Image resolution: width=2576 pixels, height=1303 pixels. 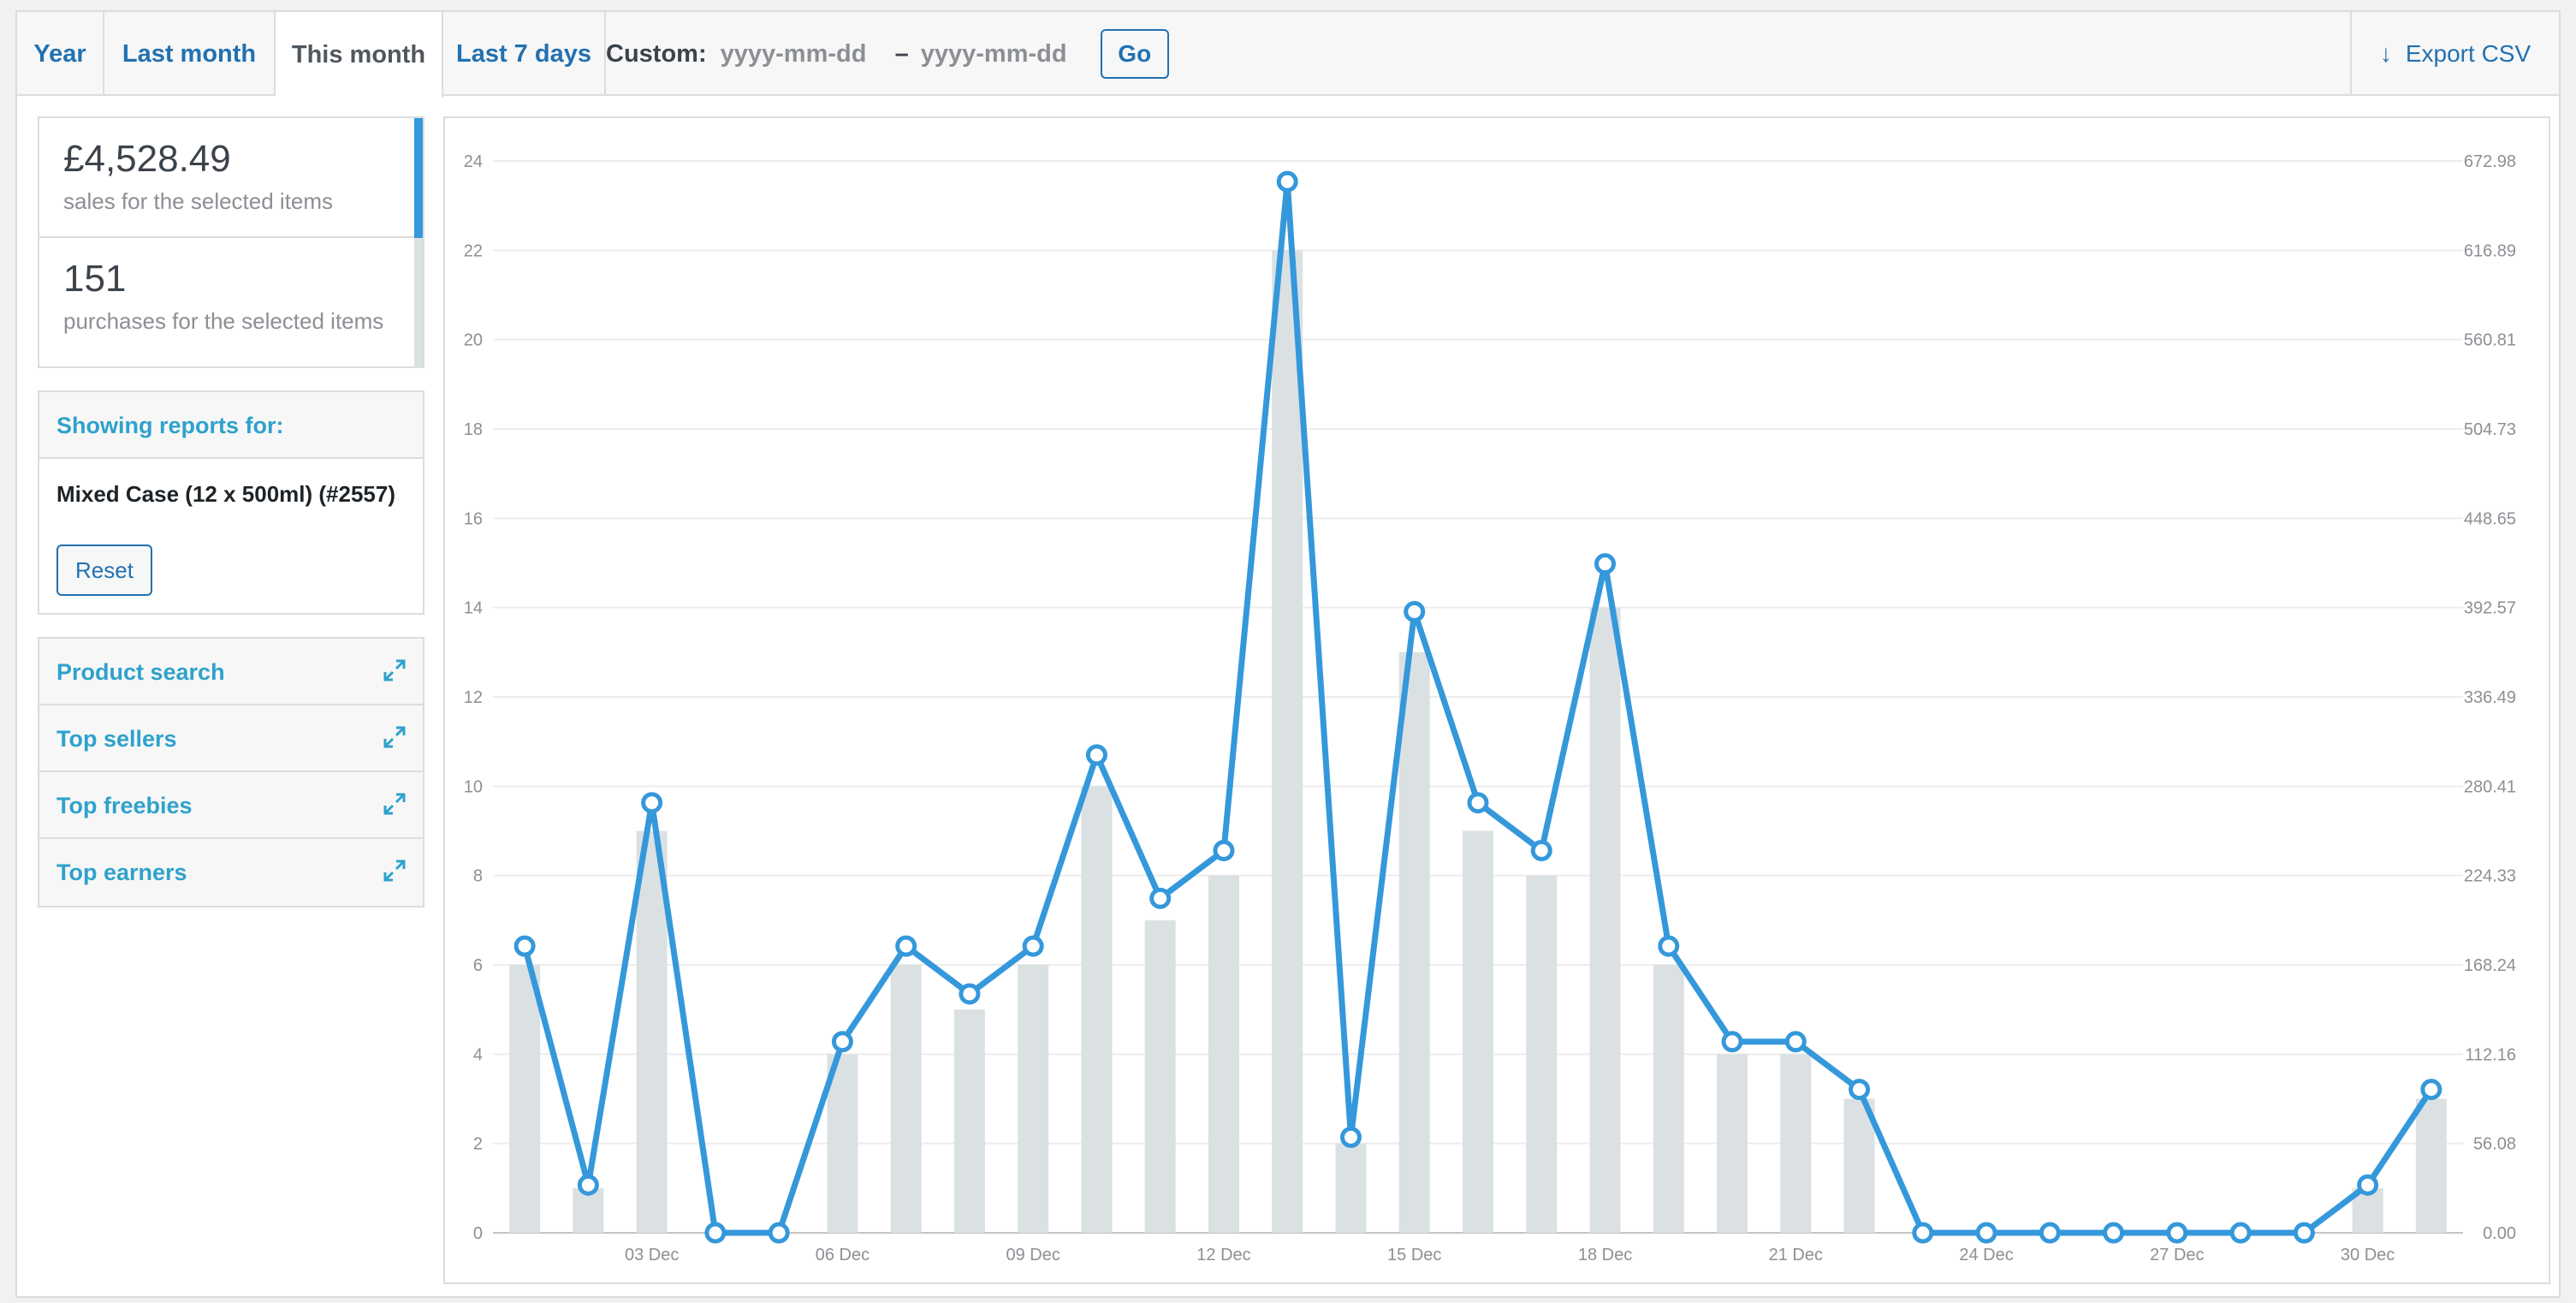 I want to click on widget-top-sellers: Top sellers, so click(x=231, y=738).